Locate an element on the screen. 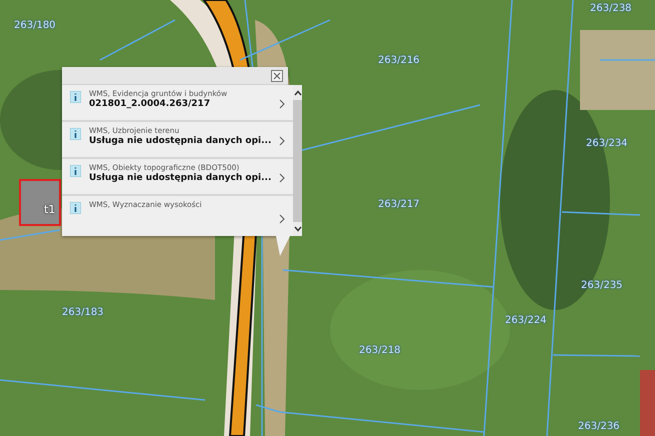 The height and width of the screenshot is (436, 655). scrollbar is located at coordinates (297, 160).